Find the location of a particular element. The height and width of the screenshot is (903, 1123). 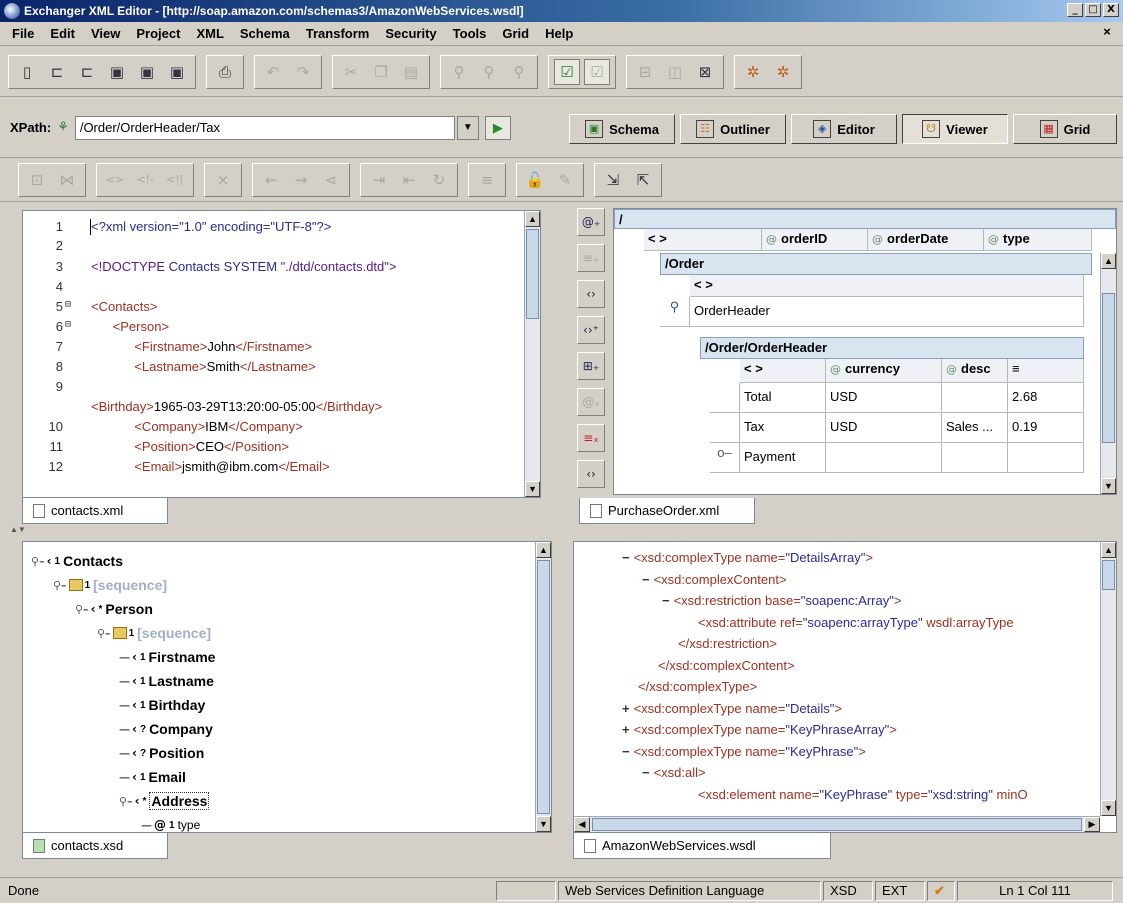

print-icon: ⎙ is located at coordinates (225, 72).